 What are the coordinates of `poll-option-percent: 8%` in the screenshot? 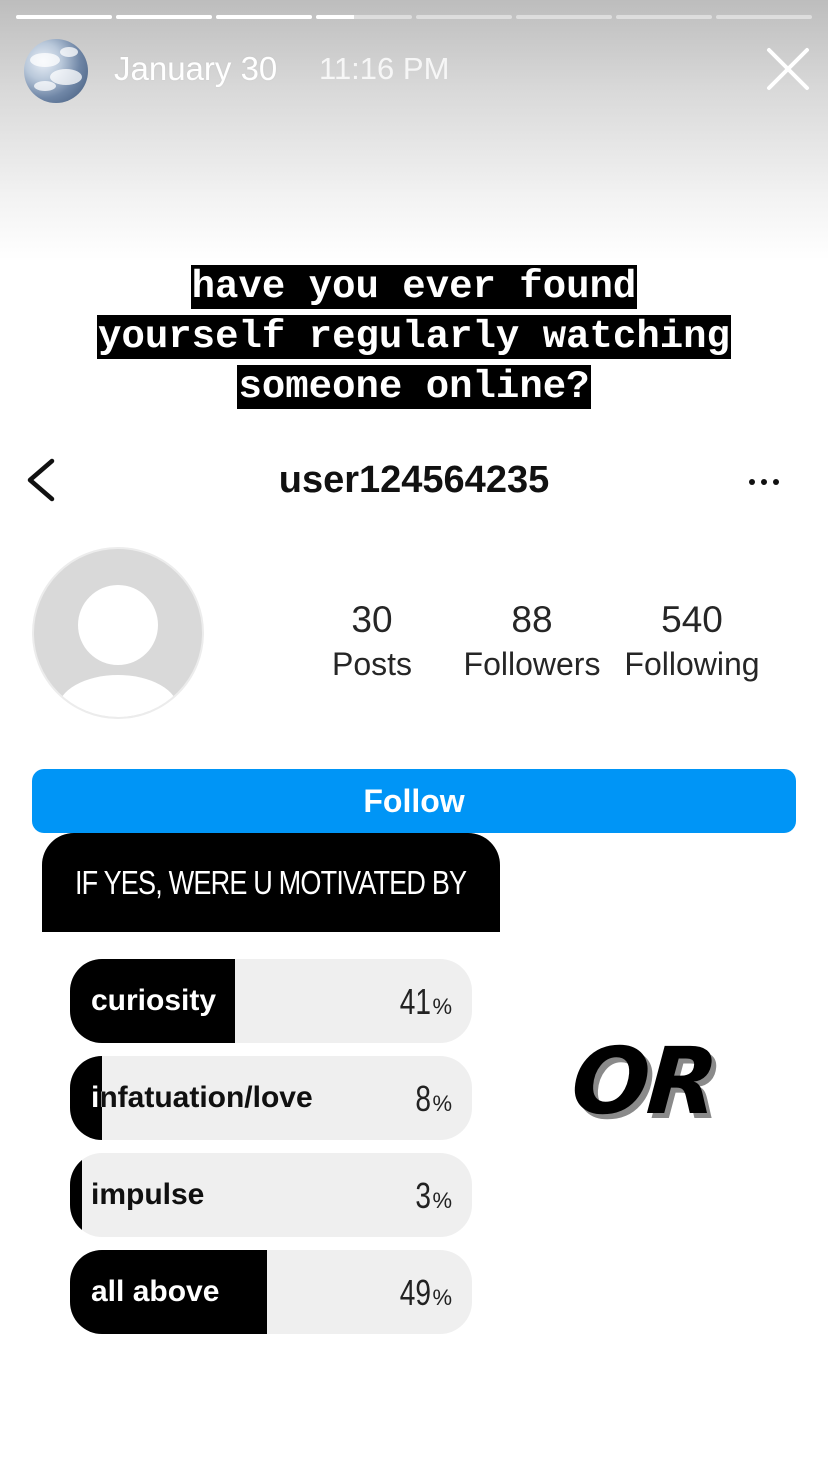 It's located at (433, 1098).